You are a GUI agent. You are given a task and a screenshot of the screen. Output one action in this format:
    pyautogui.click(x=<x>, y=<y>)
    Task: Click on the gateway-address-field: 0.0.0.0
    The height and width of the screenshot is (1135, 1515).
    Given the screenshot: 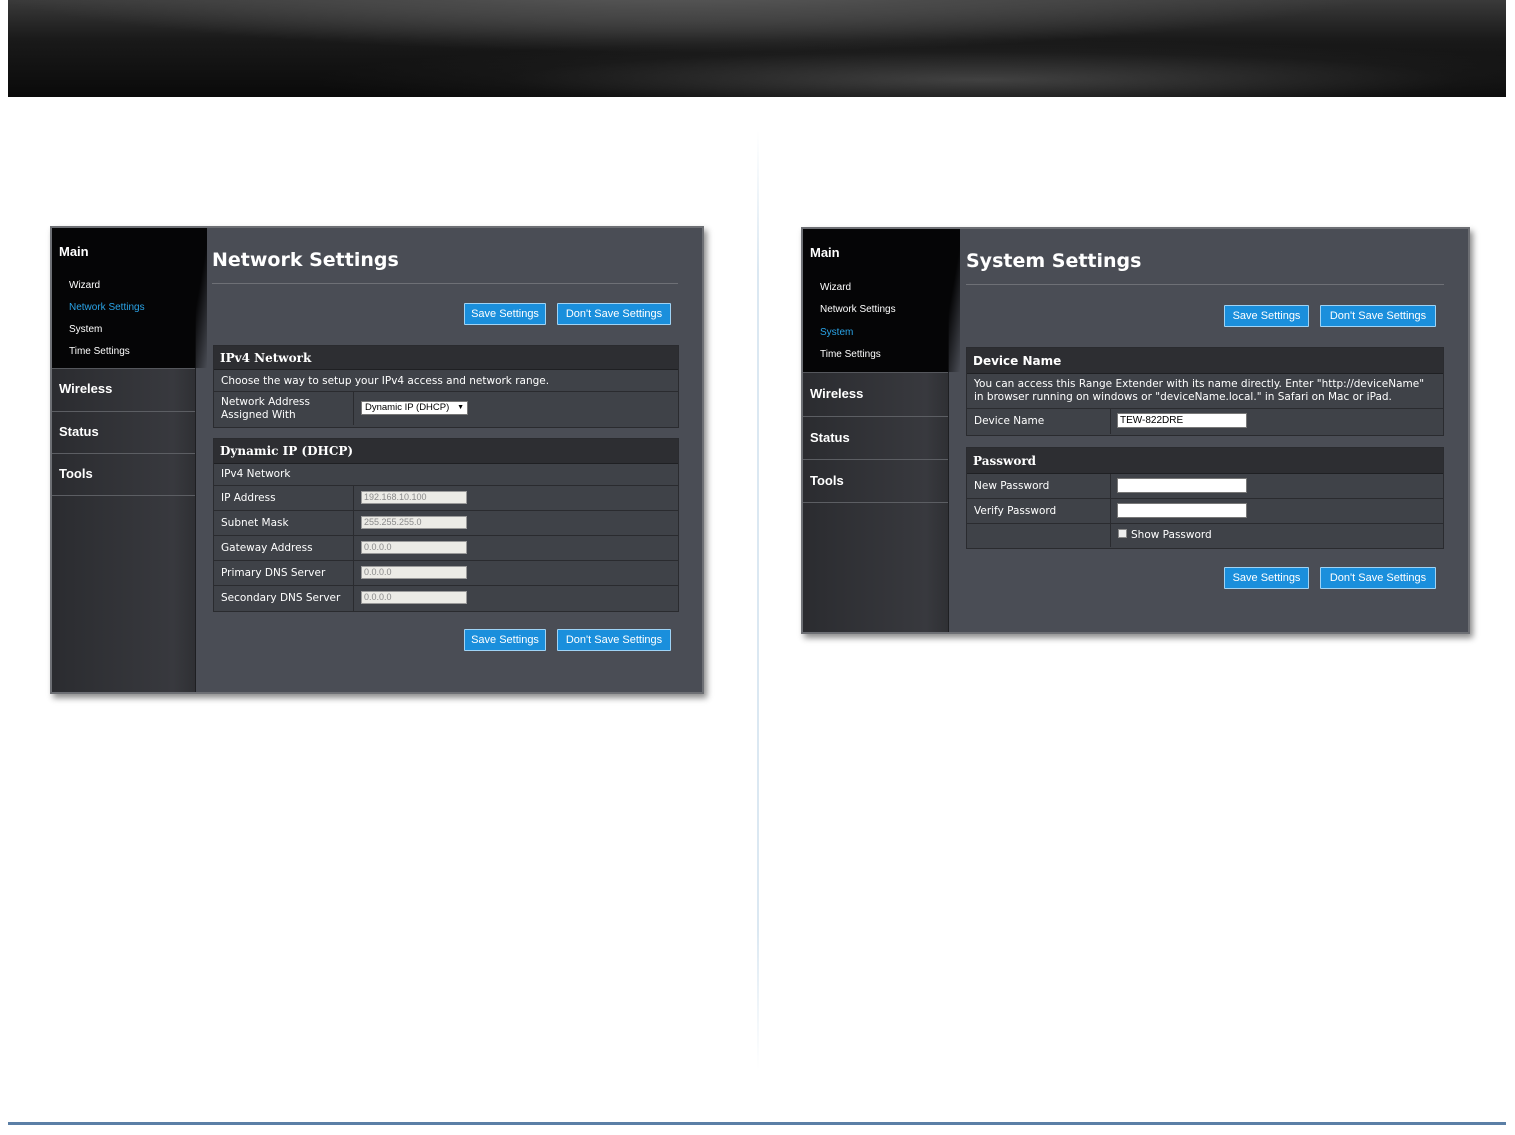 What is the action you would take?
    pyautogui.click(x=414, y=547)
    